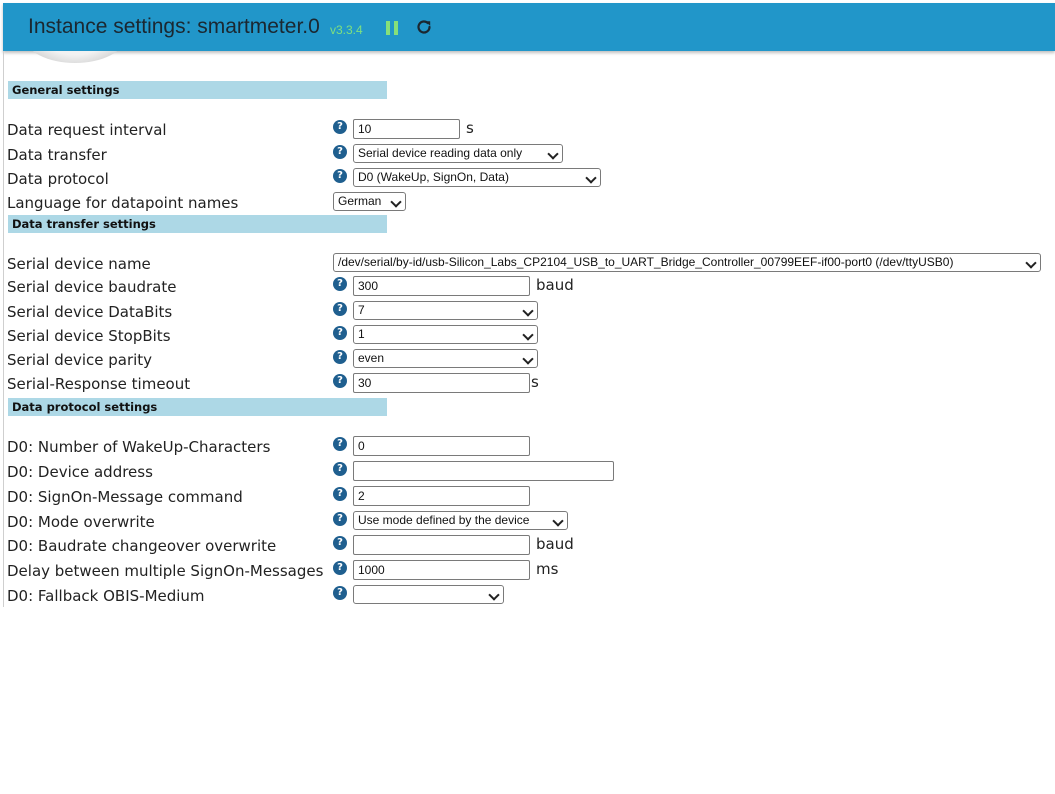 The height and width of the screenshot is (794, 1055). I want to click on version-badge: v3.3.4, so click(346, 30).